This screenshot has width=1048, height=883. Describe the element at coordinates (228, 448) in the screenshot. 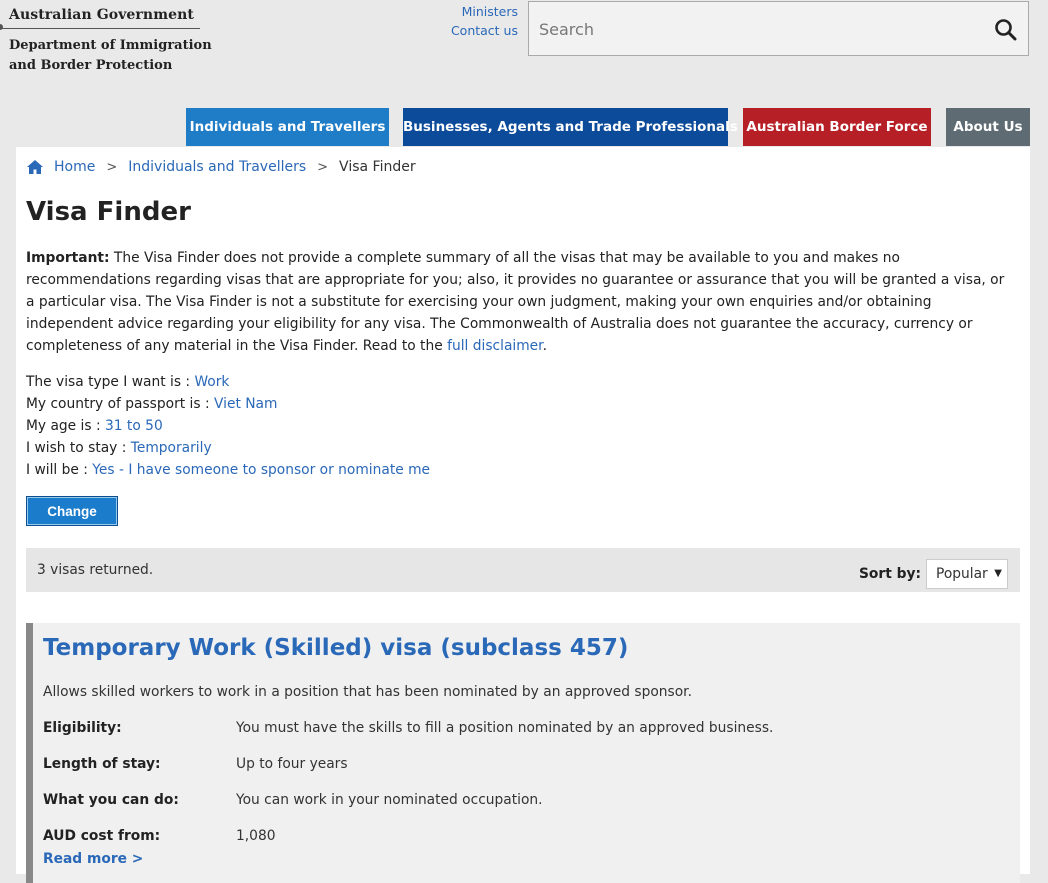

I see `criteria-stay: I wish to stay : Temporarily` at that location.